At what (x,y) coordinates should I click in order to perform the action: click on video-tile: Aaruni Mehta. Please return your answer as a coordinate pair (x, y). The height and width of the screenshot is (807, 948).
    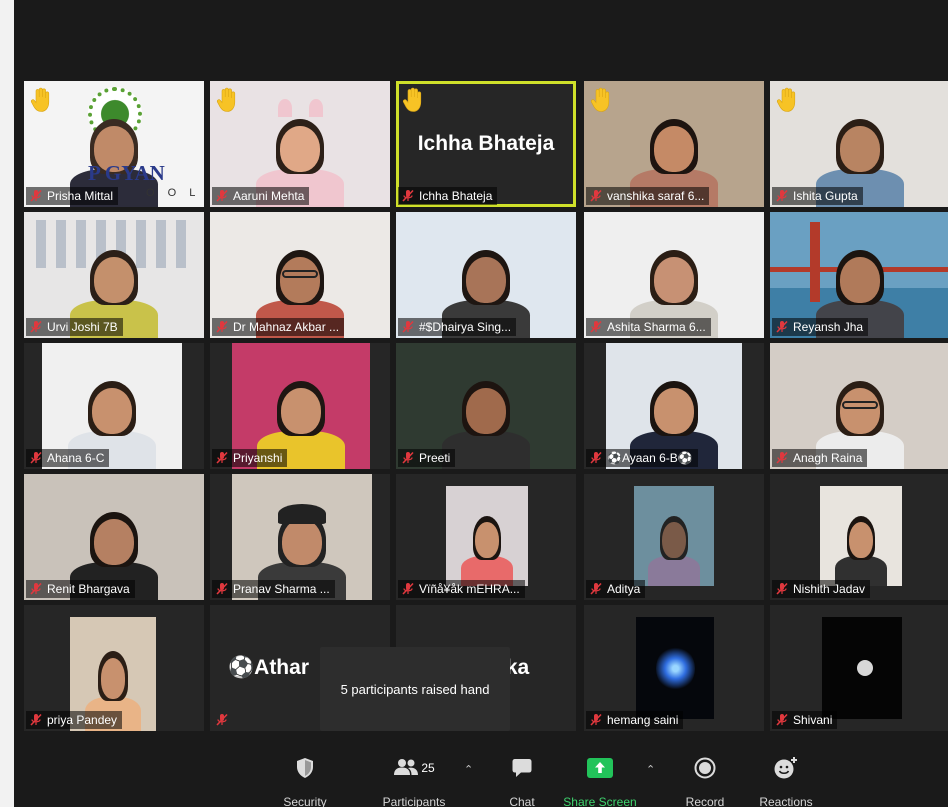
    Looking at the image, I should click on (300, 144).